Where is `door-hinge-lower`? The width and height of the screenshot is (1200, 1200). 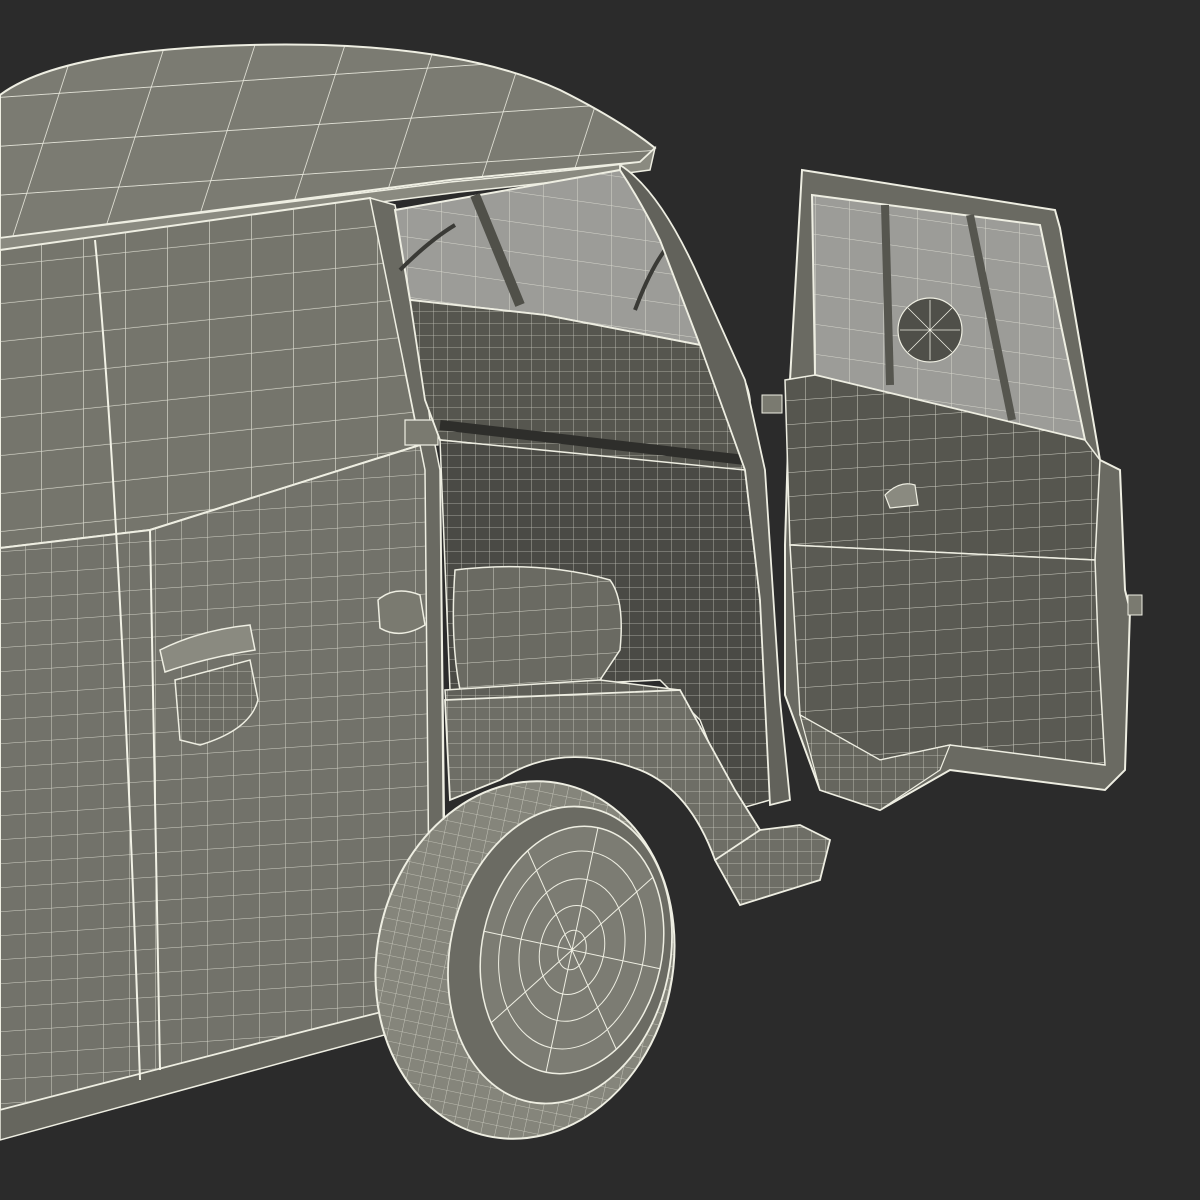
door-hinge-lower is located at coordinates (1135, 605).